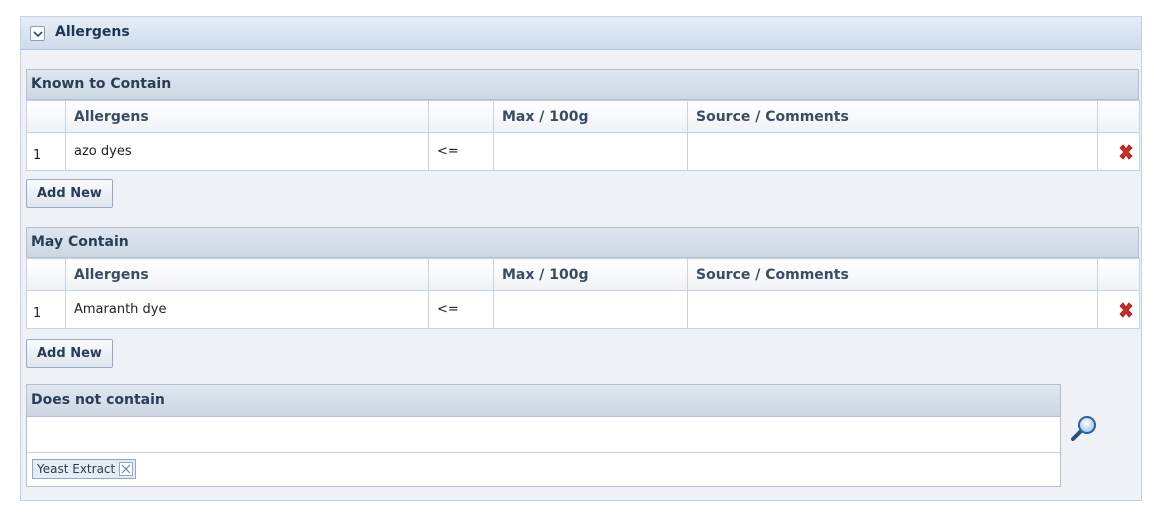  Describe the element at coordinates (1084, 428) in the screenshot. I see `magnifier-icon` at that location.